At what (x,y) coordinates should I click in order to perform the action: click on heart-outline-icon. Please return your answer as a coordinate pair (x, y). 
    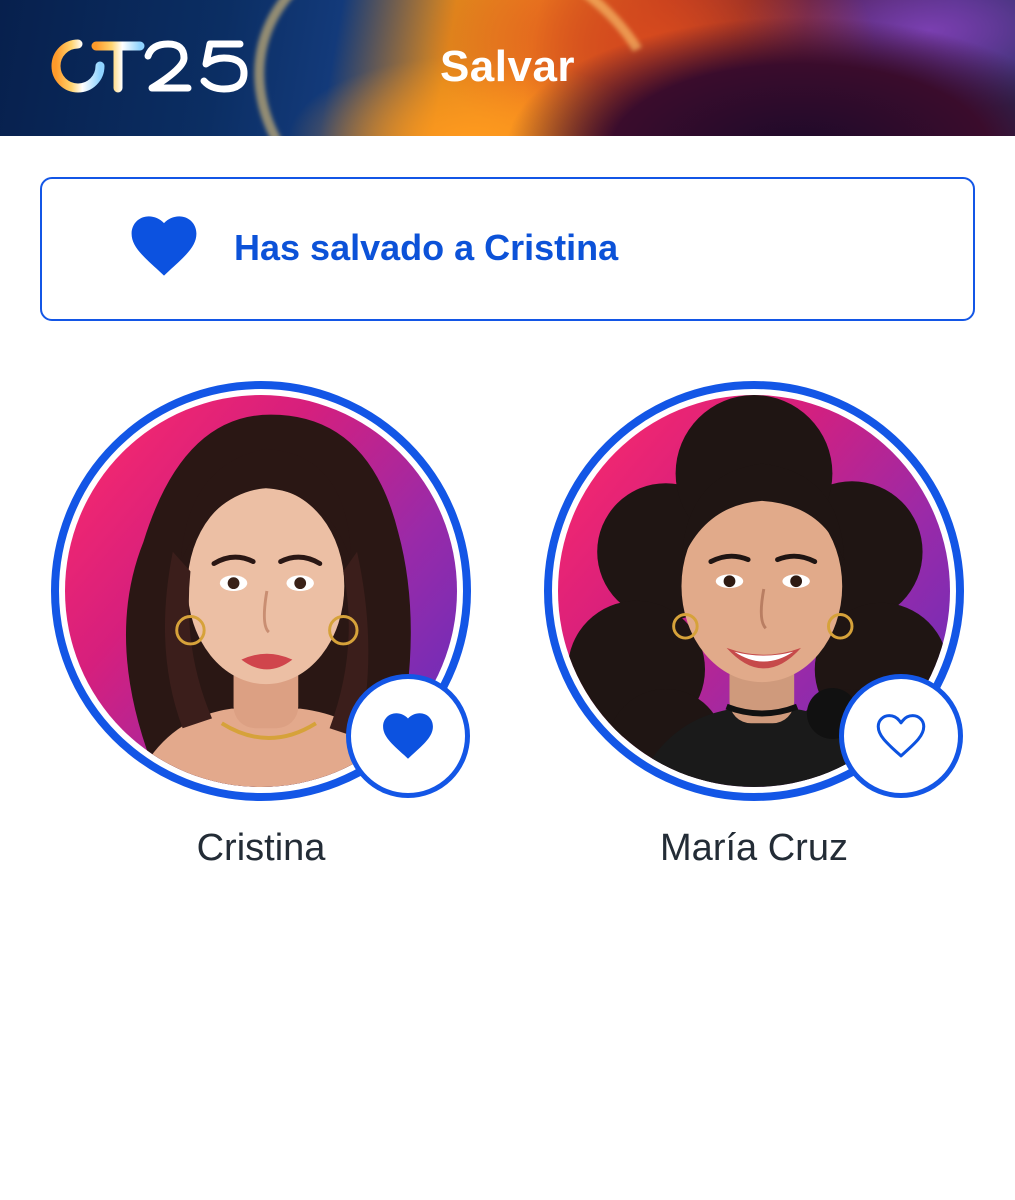
    Looking at the image, I should click on (901, 736).